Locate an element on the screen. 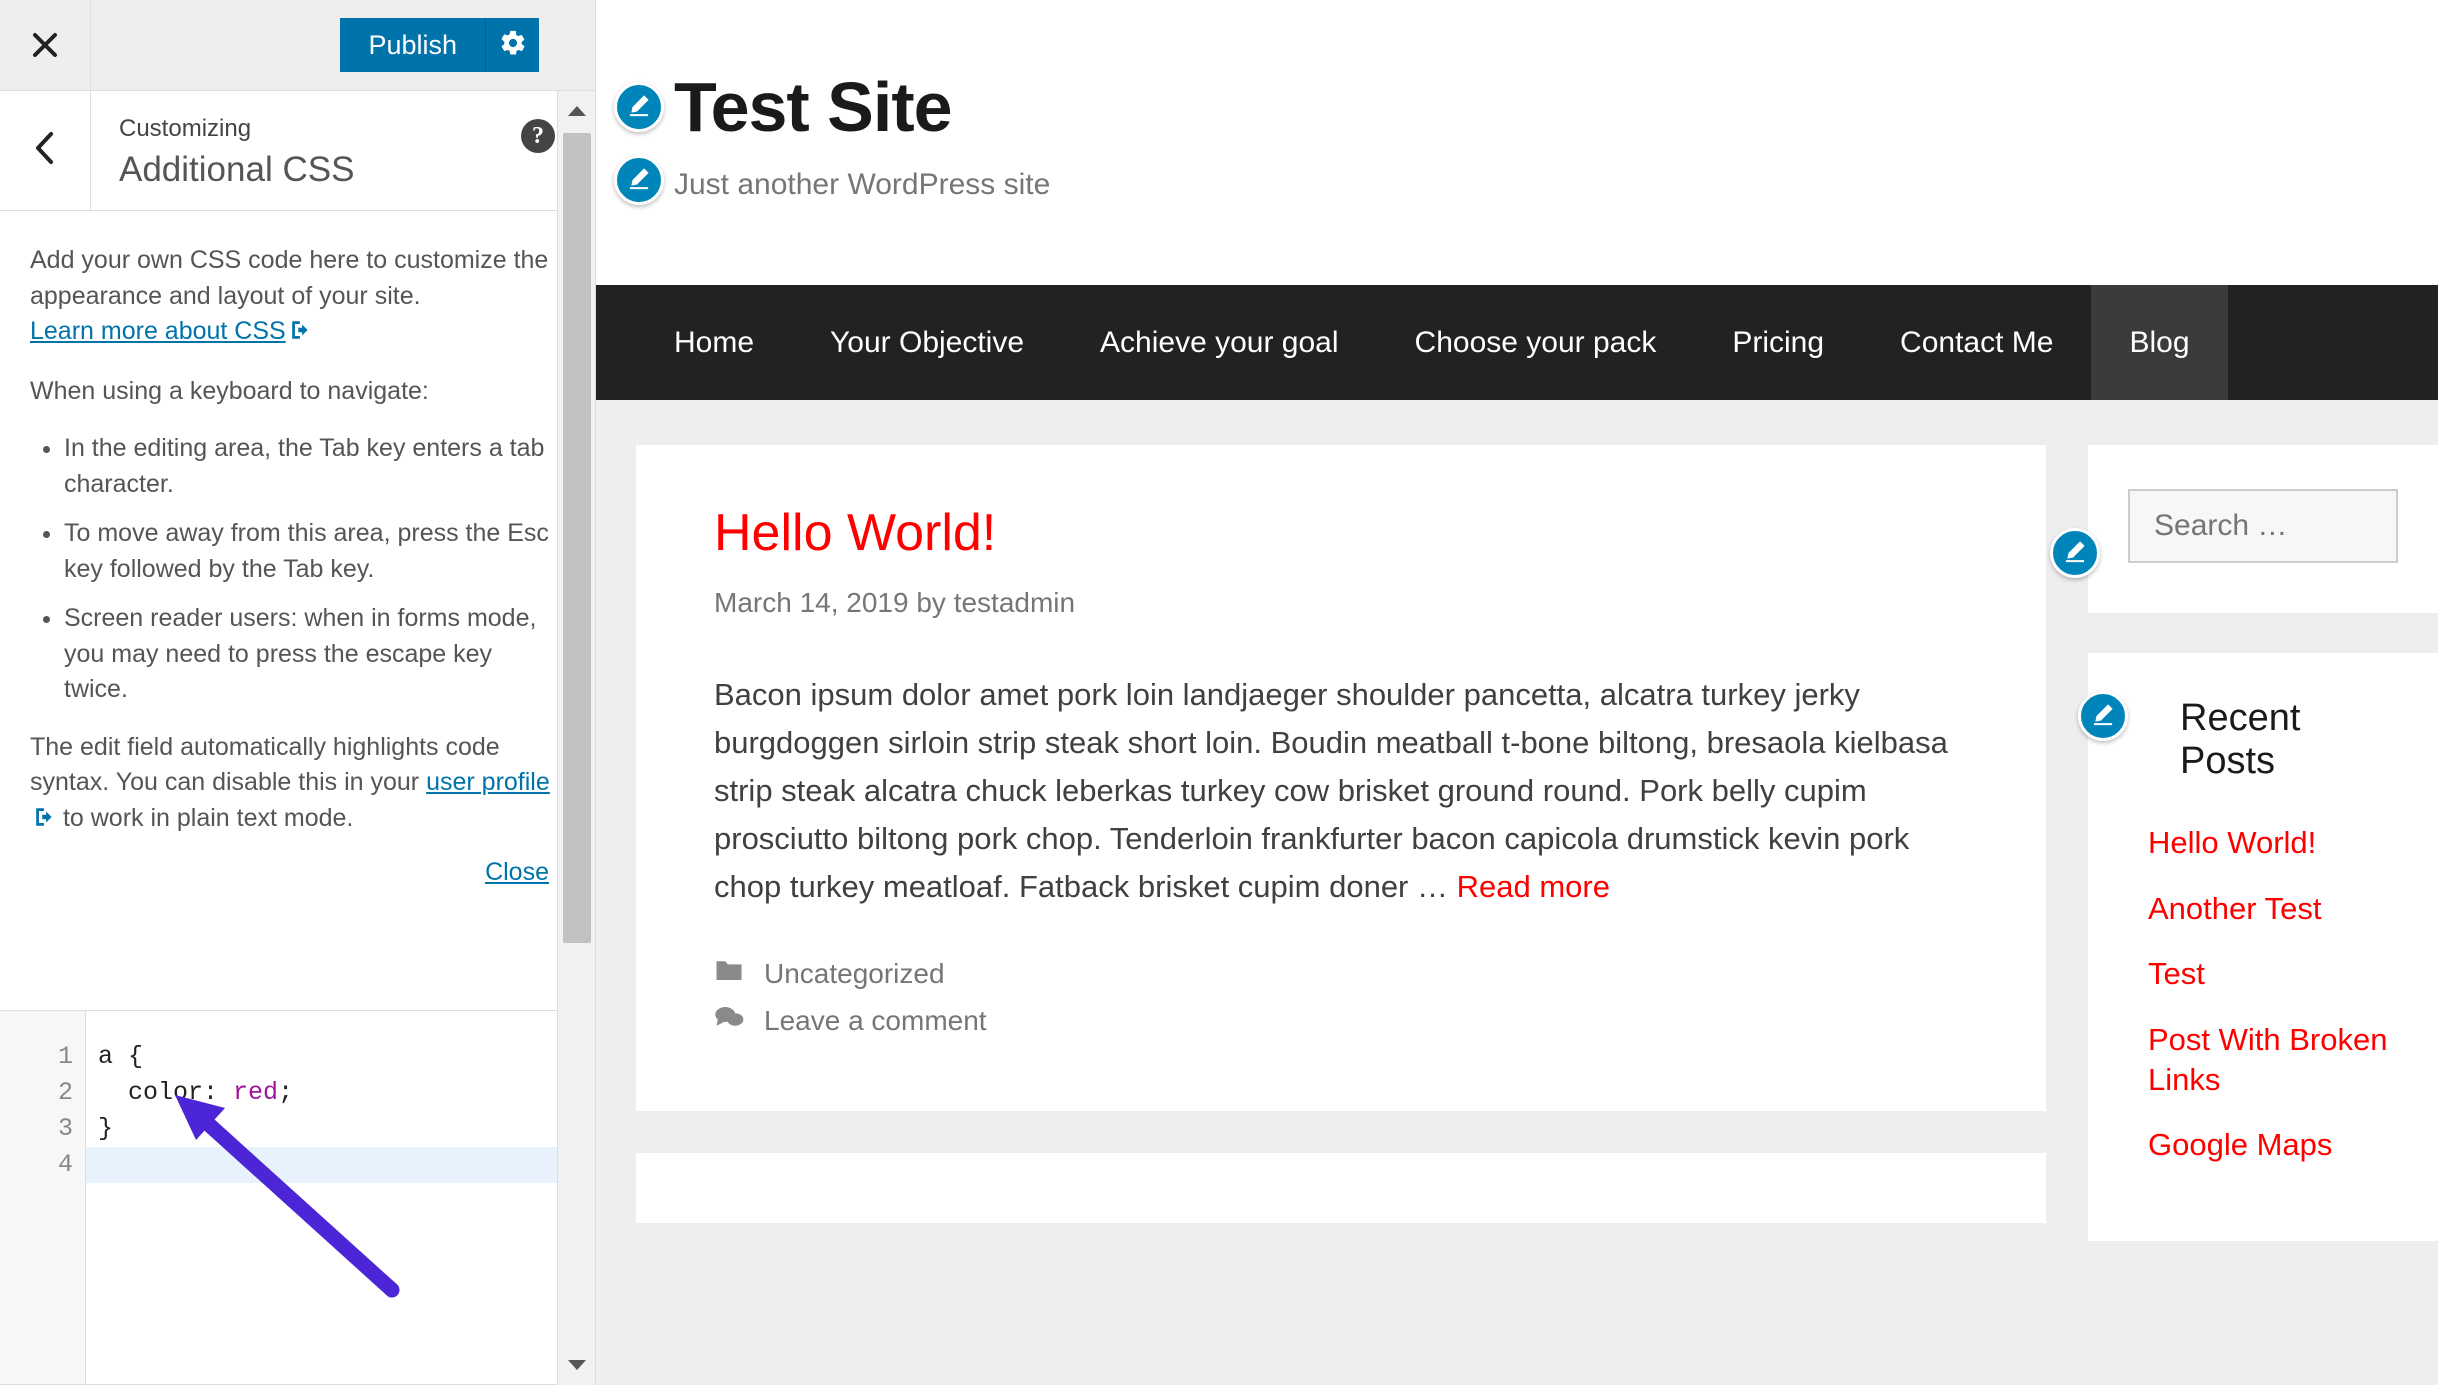 Image resolution: width=2438 pixels, height=1385 pixels. code-line: } is located at coordinates (106, 1128).